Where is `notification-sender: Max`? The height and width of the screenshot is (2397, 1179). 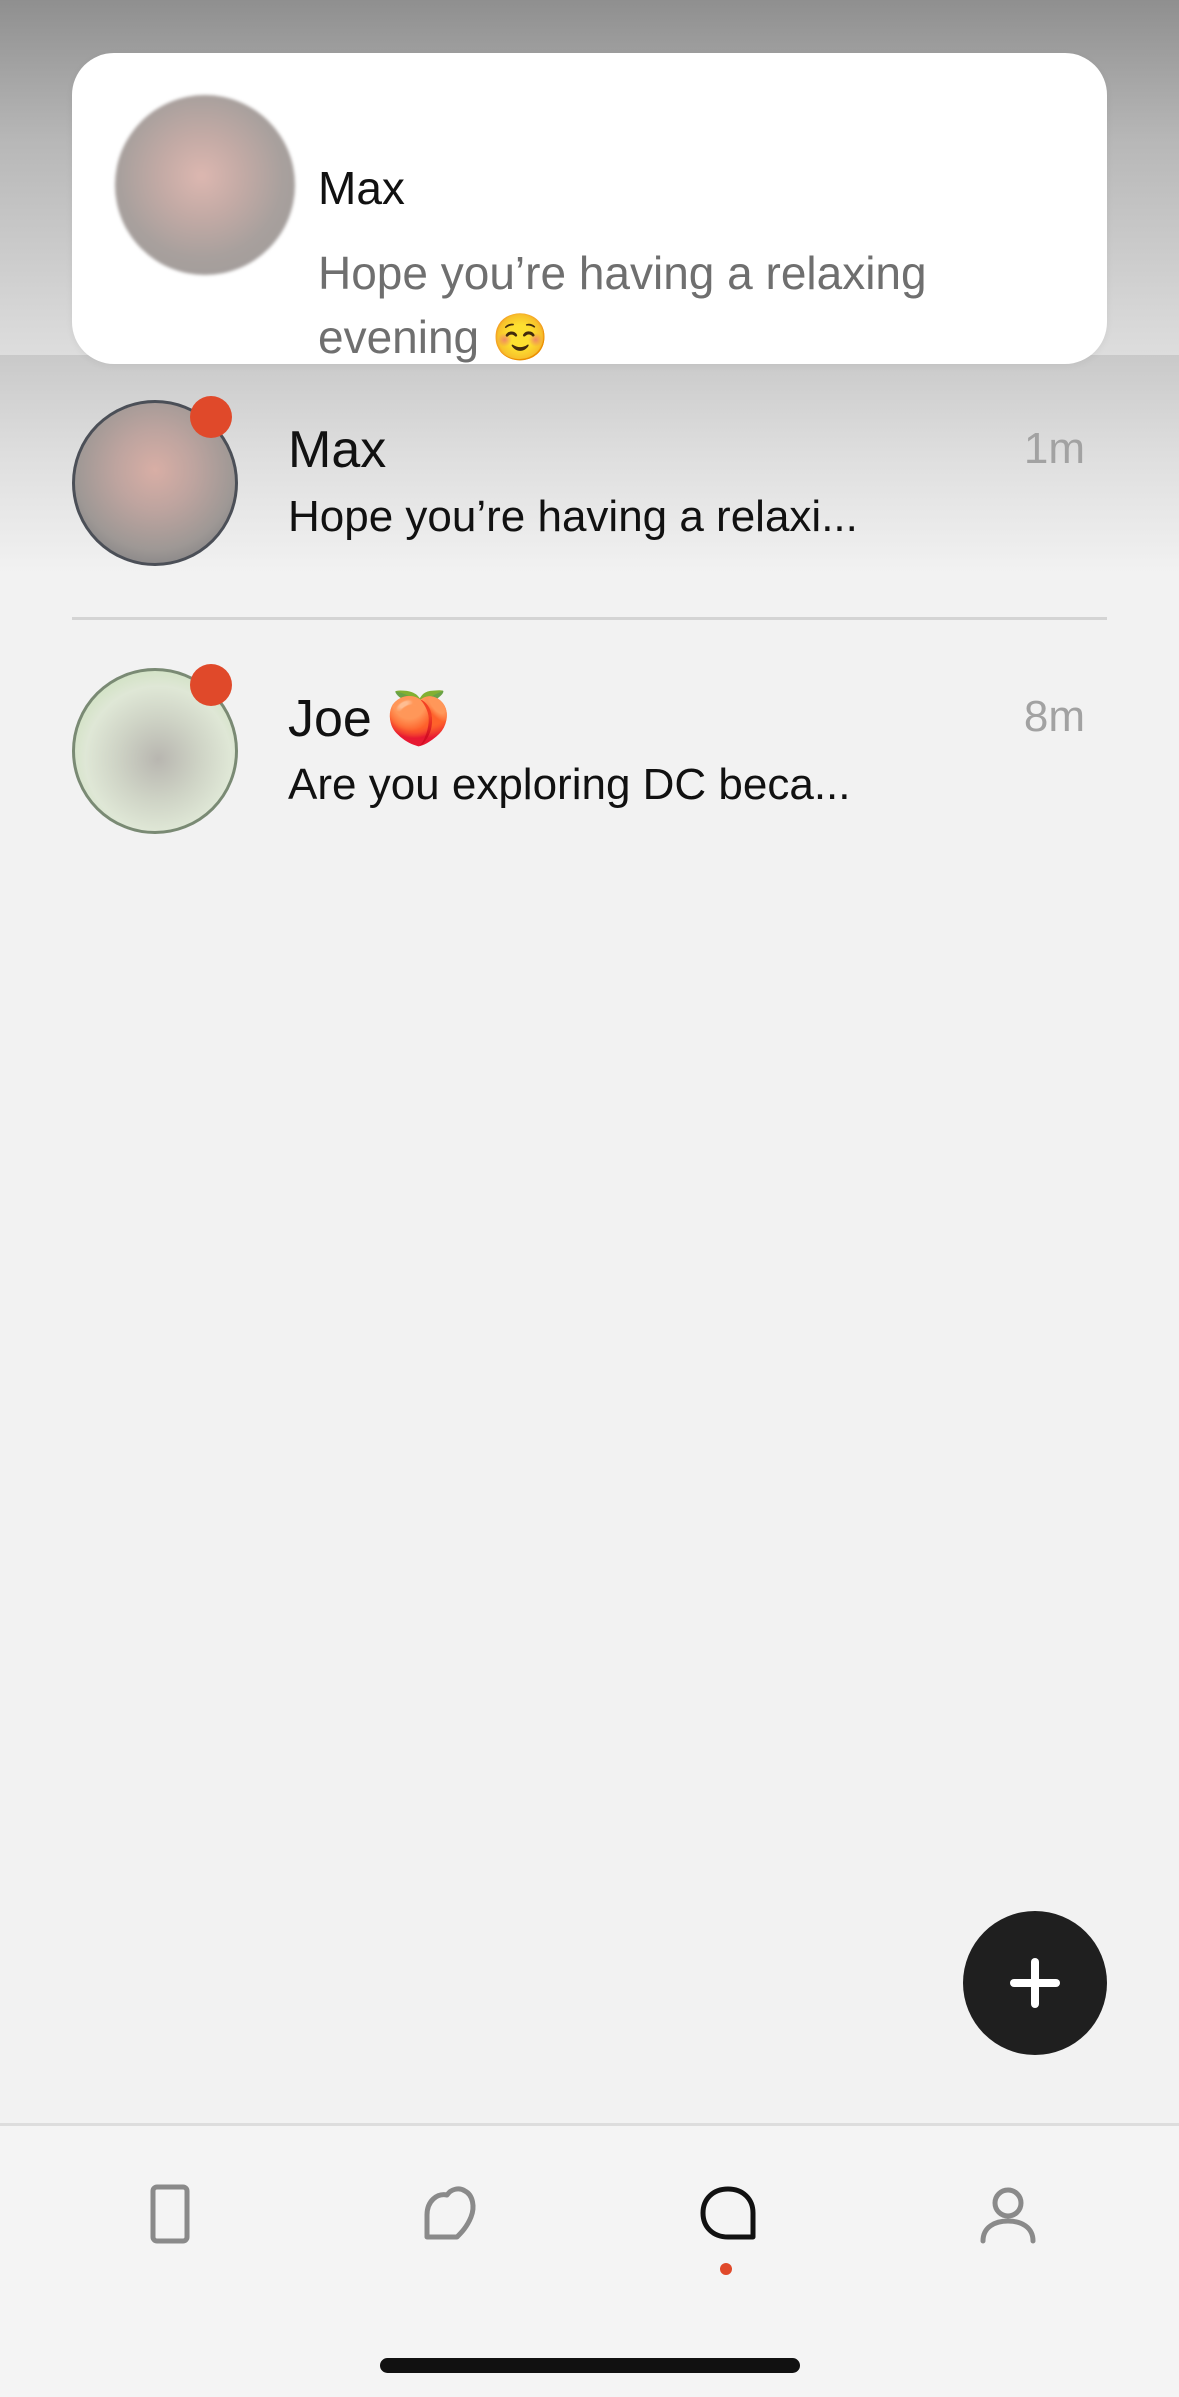
notification-sender: Max is located at coordinates (361, 188).